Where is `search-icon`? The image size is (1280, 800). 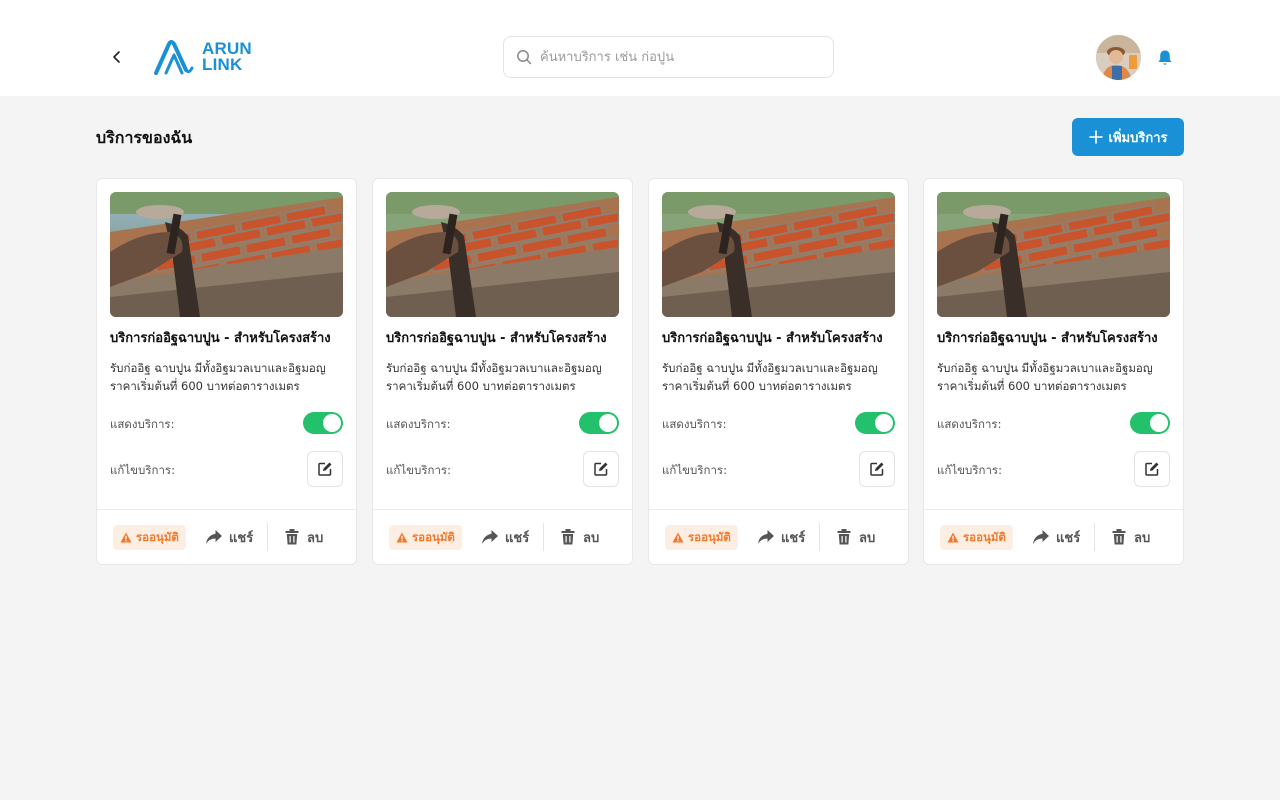 search-icon is located at coordinates (524, 57).